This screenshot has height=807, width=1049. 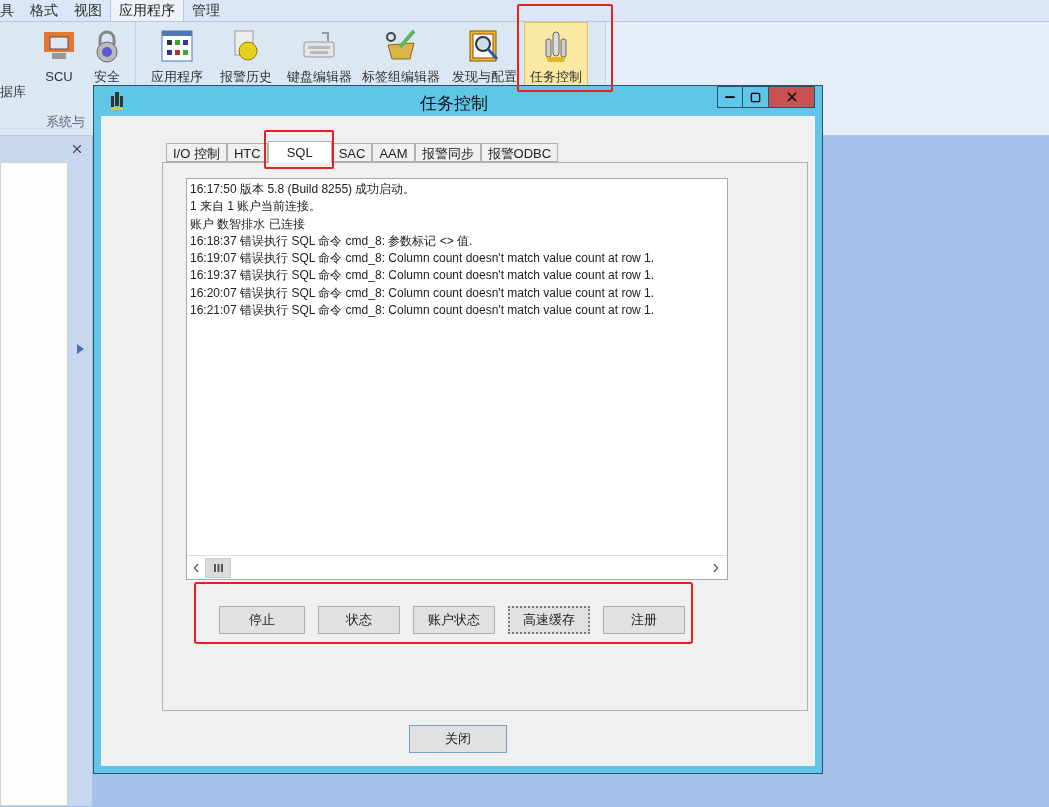 What do you see at coordinates (519, 152) in the screenshot?
I see `dialog-tab: 报警ODBC` at bounding box center [519, 152].